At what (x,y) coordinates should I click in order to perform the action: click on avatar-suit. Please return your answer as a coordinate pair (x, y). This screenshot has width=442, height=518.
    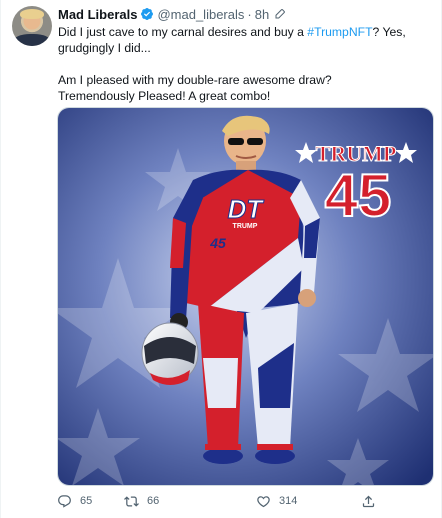
    Looking at the image, I should click on (32, 40).